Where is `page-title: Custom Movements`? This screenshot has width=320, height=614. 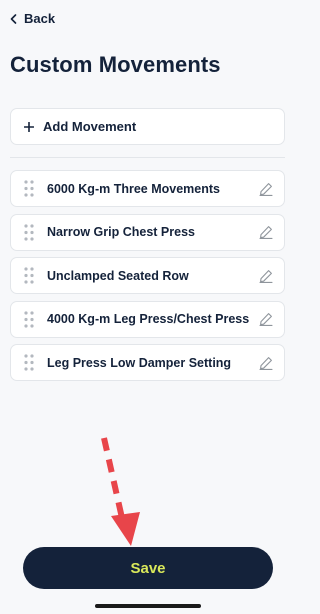 page-title: Custom Movements is located at coordinates (115, 64).